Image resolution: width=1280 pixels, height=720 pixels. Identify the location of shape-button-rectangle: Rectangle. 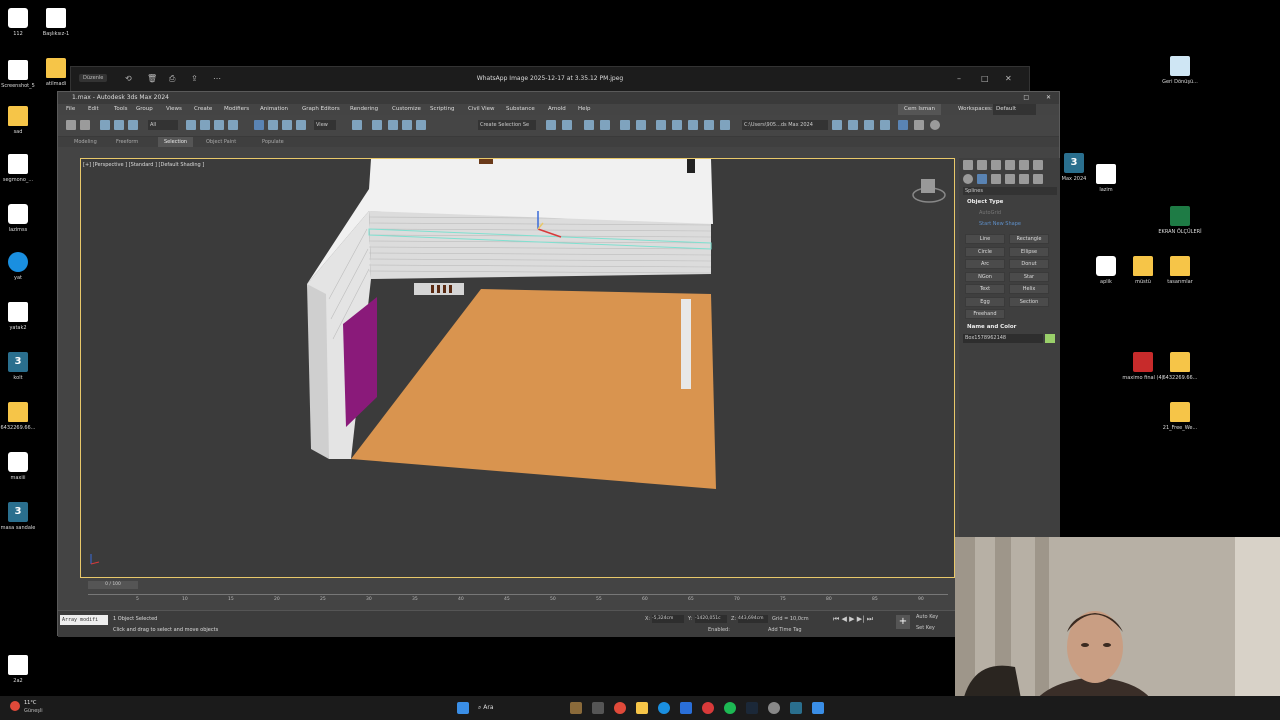
(1029, 239).